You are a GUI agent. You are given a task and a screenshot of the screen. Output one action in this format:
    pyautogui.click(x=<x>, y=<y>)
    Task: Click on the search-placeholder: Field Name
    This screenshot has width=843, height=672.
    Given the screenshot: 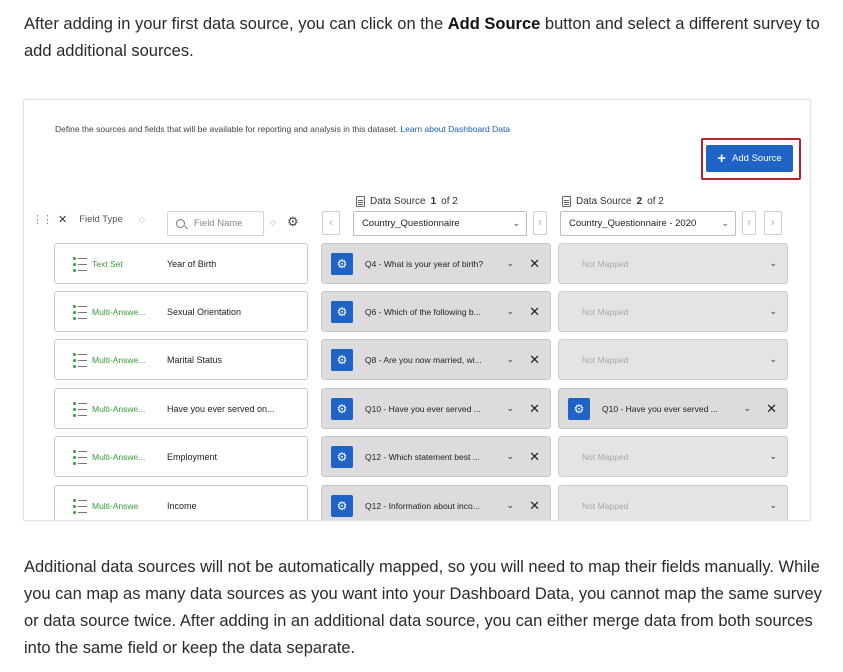 What is the action you would take?
    pyautogui.click(x=218, y=223)
    